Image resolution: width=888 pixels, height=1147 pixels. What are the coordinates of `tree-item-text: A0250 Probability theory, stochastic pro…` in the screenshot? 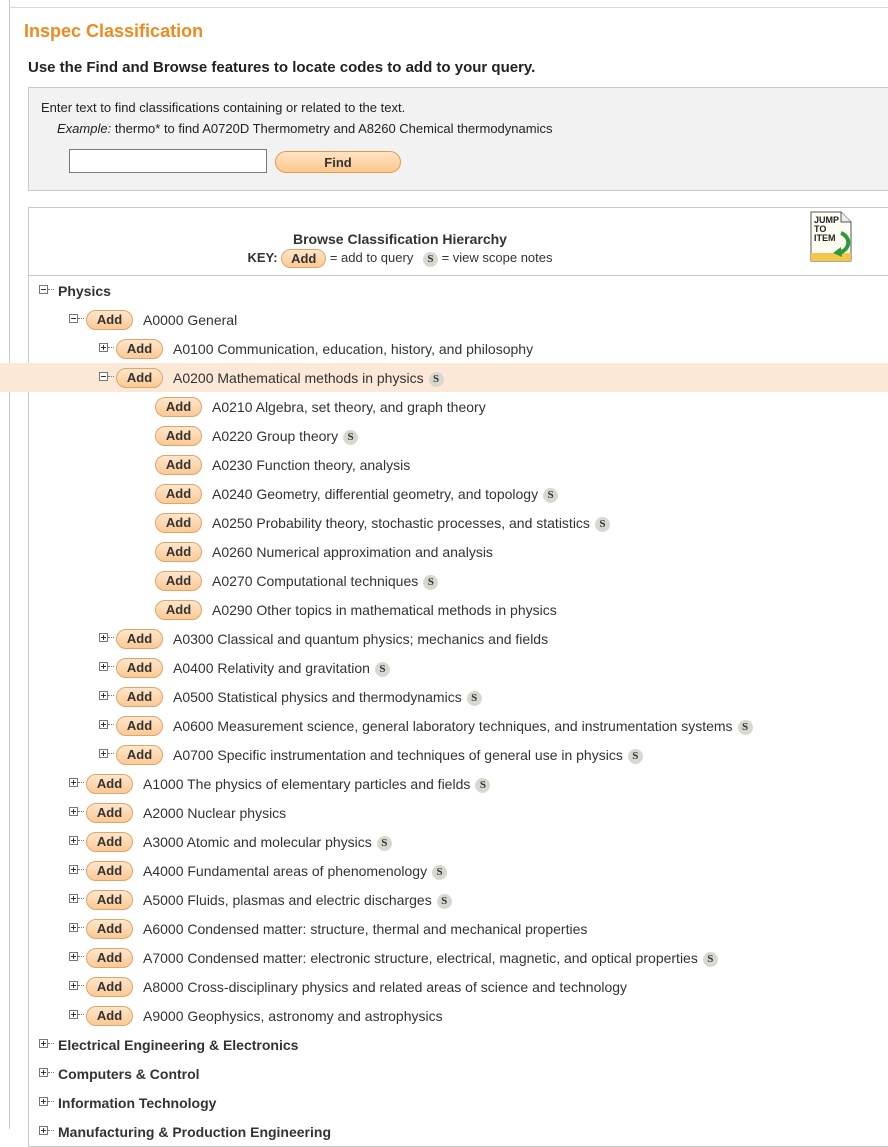 It's located at (401, 523).